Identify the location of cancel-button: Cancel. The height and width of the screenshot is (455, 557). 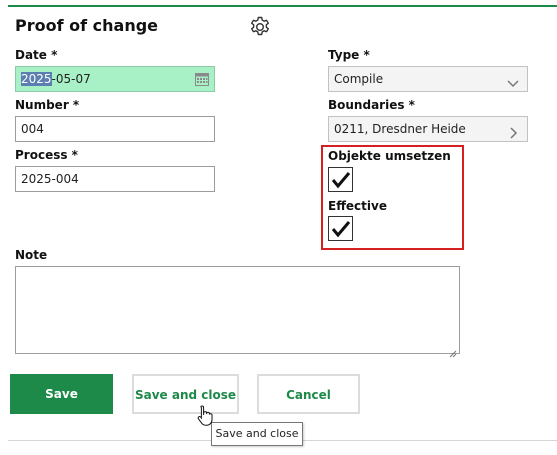
(308, 394).